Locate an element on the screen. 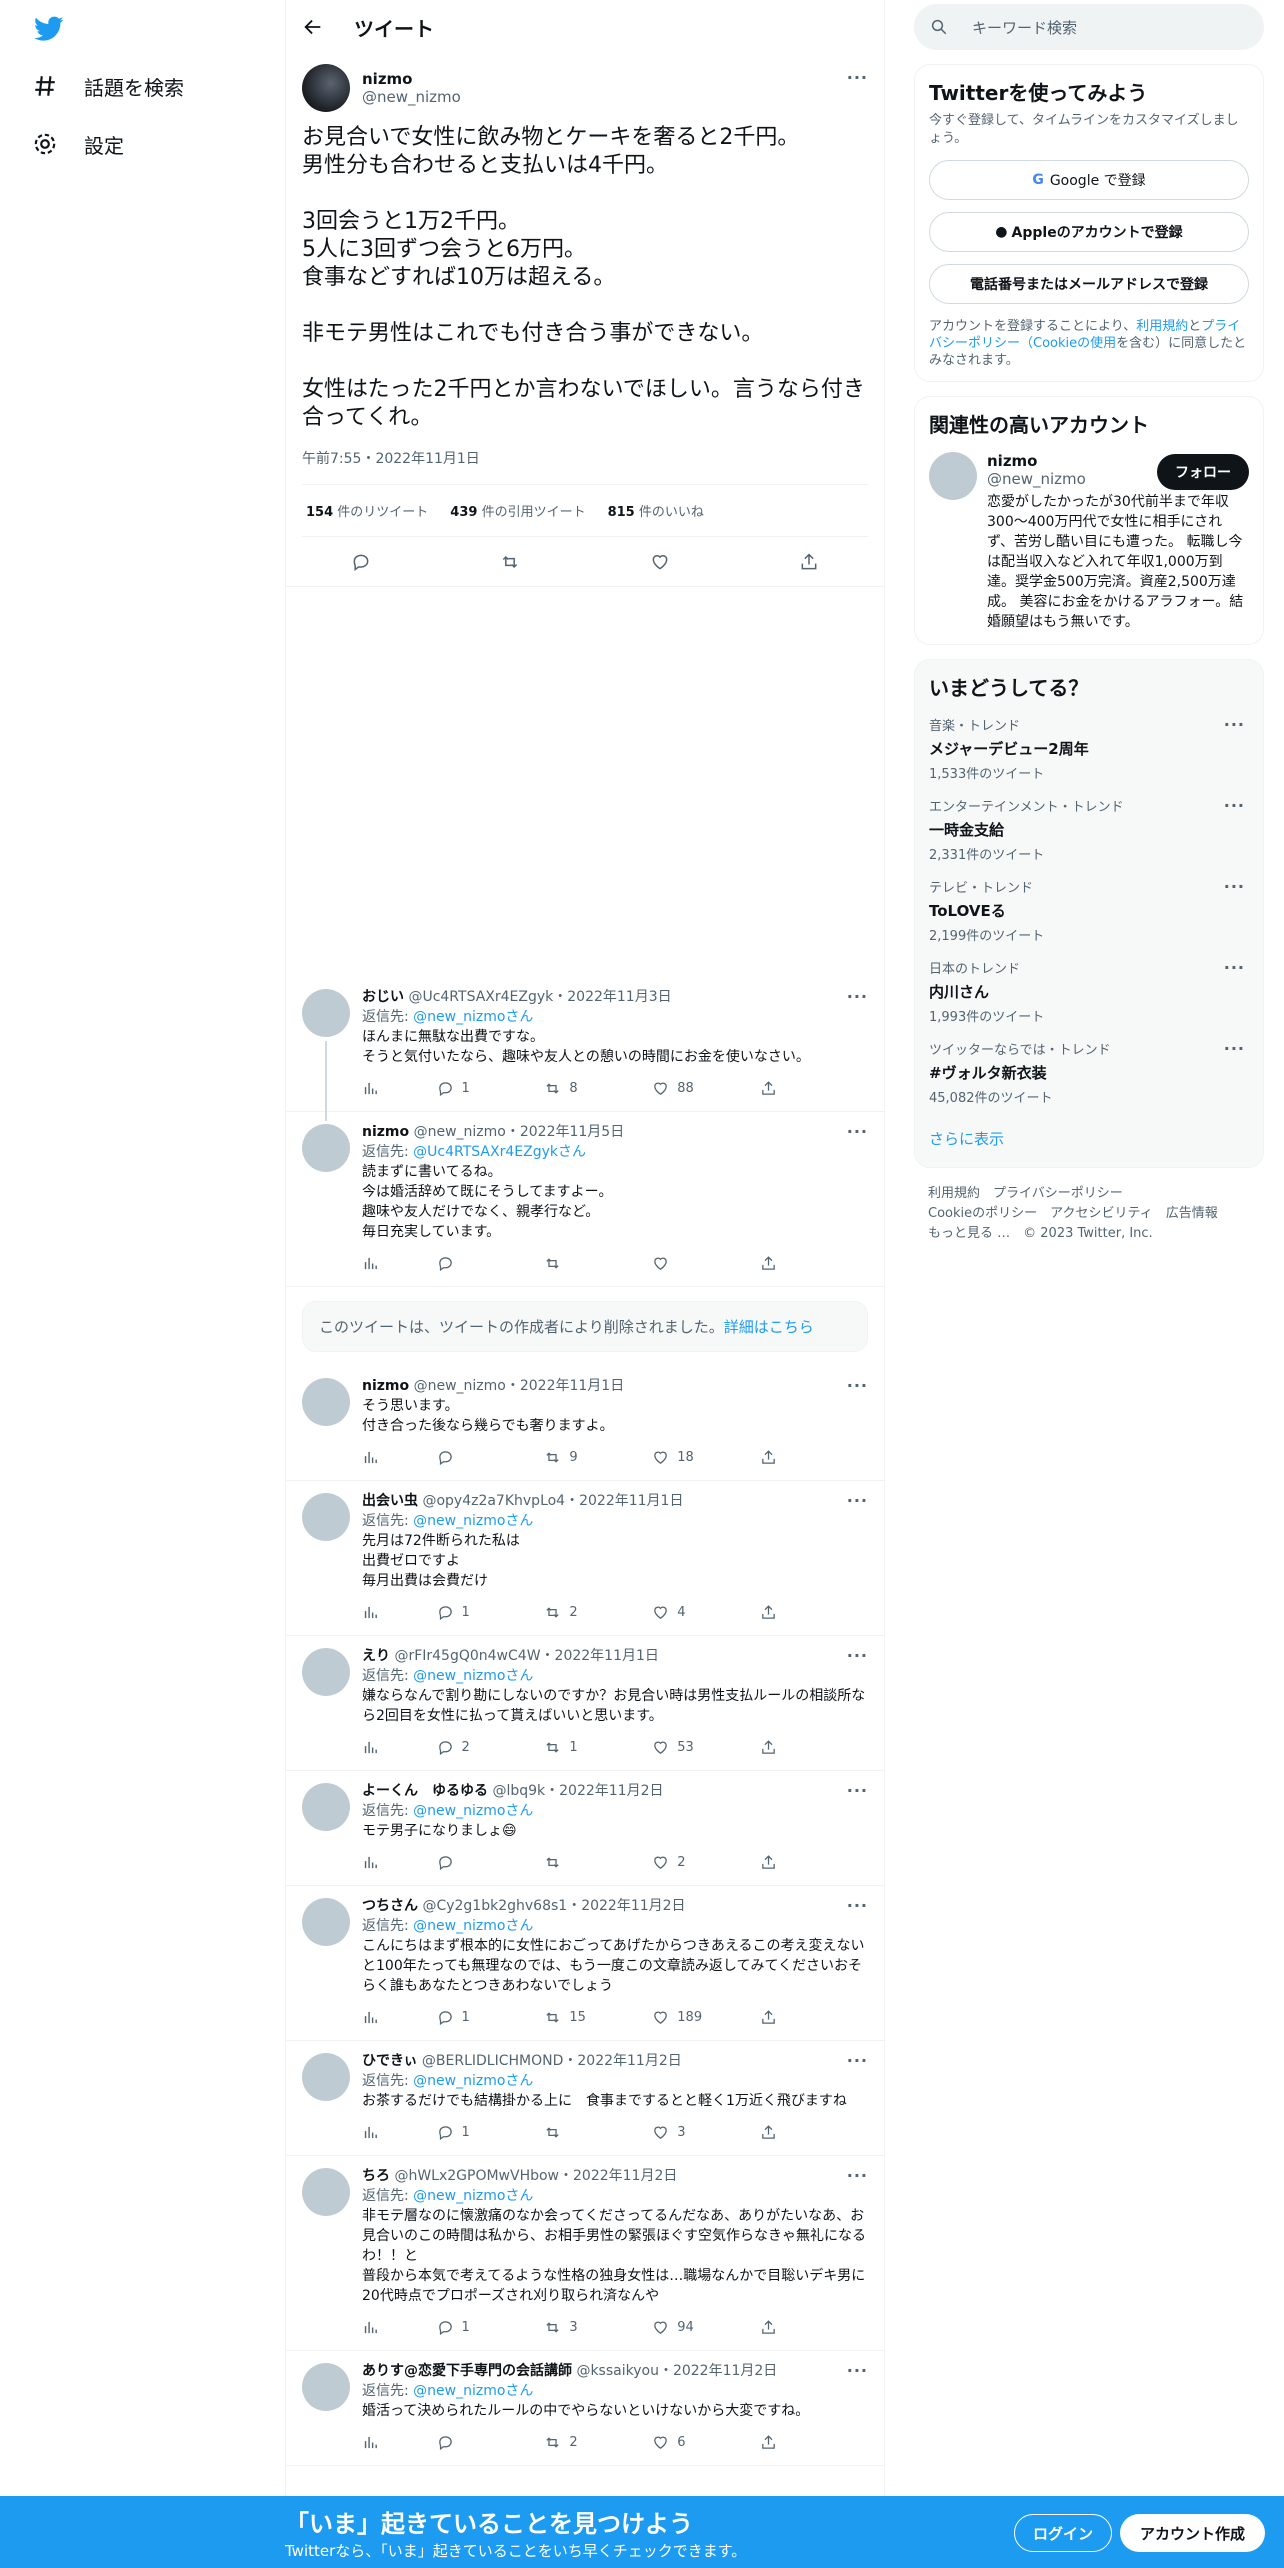 The image size is (1284, 2568). follow-button: フォロー is located at coordinates (1203, 472).